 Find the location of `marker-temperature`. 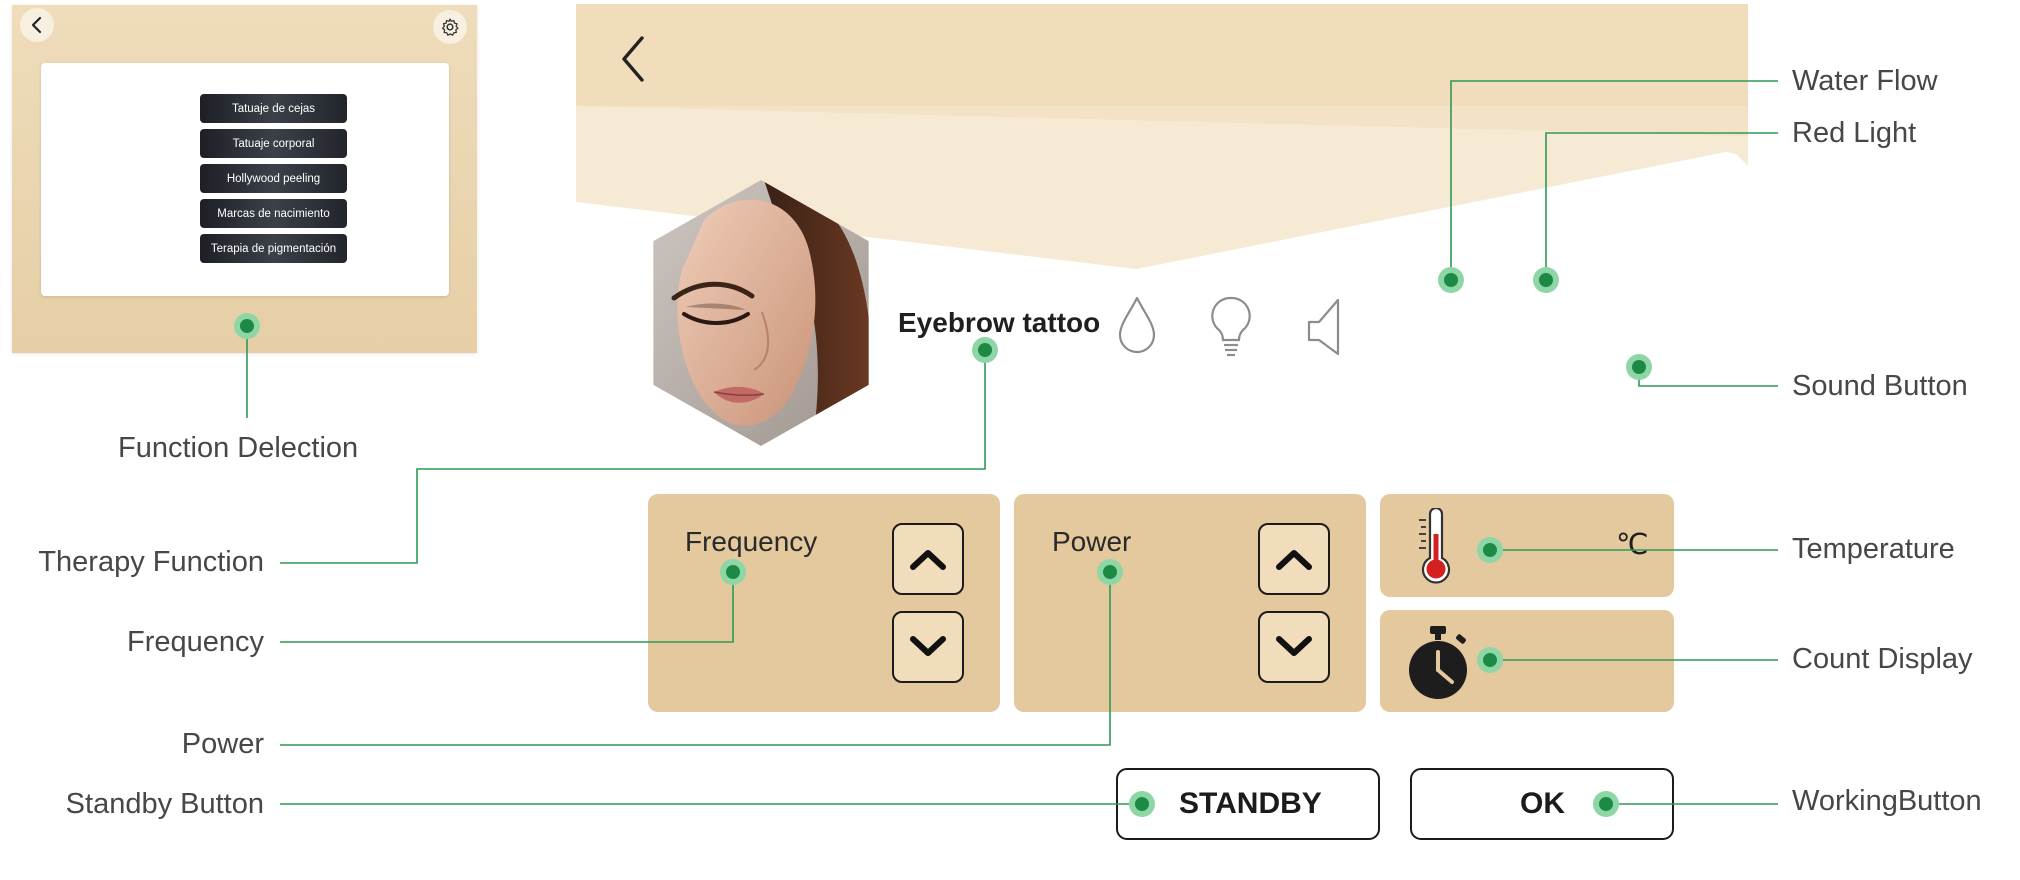

marker-temperature is located at coordinates (1490, 550).